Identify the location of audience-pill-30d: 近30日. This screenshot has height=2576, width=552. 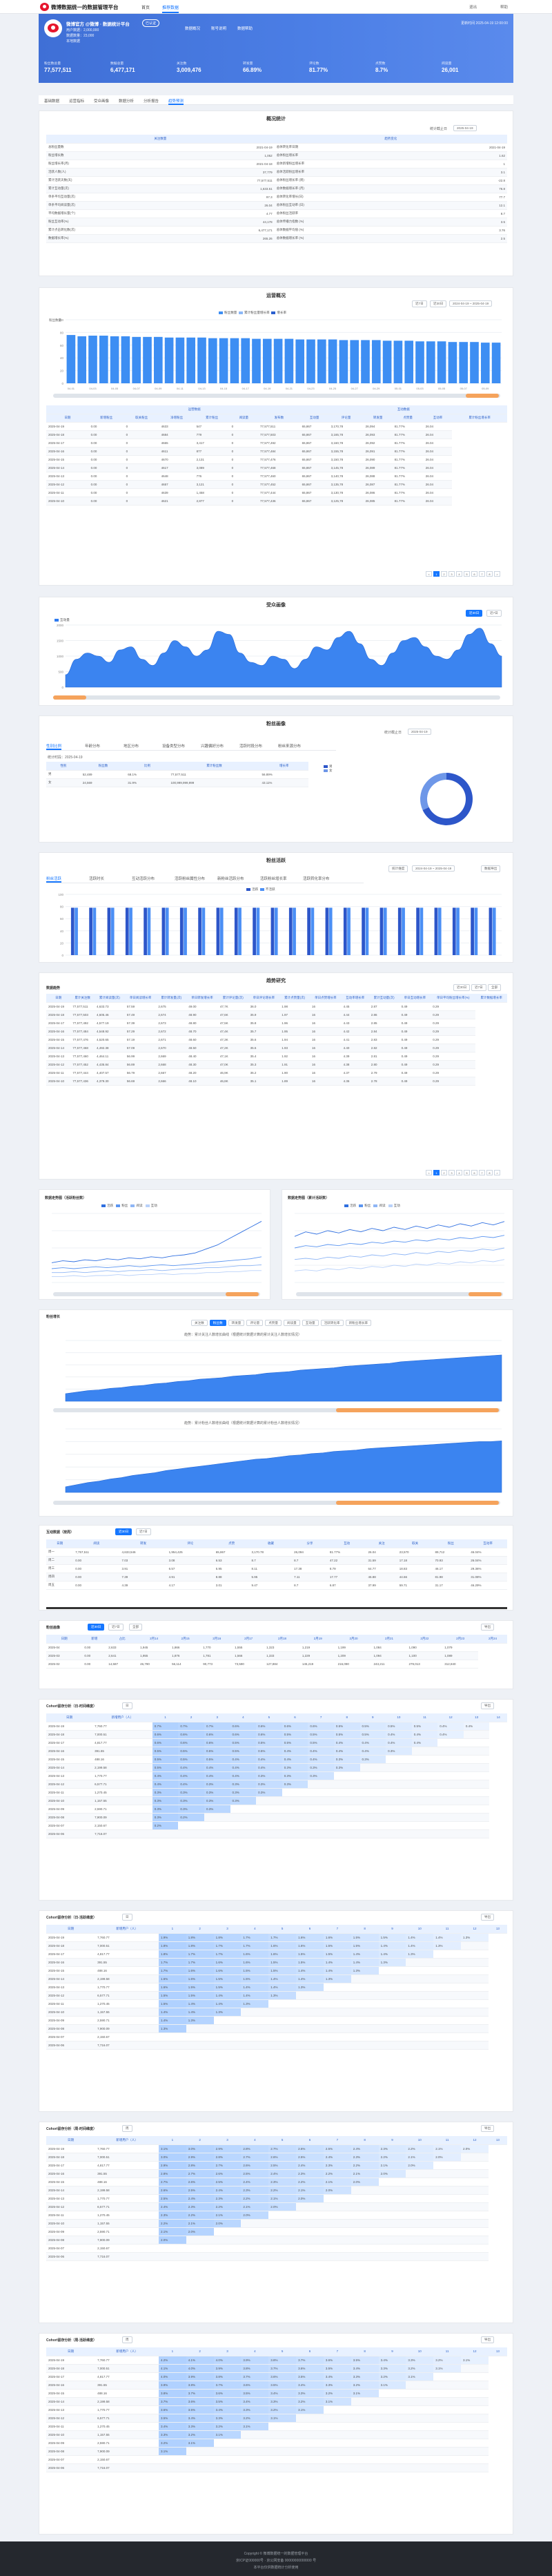
(474, 613).